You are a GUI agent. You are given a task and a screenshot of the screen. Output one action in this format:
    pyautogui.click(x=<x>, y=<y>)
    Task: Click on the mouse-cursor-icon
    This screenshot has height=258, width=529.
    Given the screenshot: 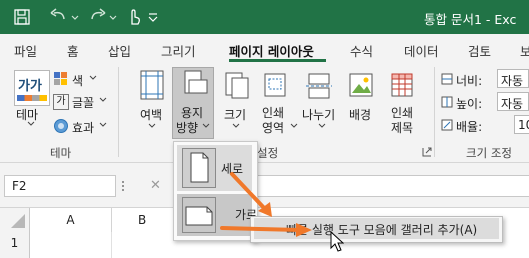 What is the action you would take?
    pyautogui.click(x=337, y=241)
    